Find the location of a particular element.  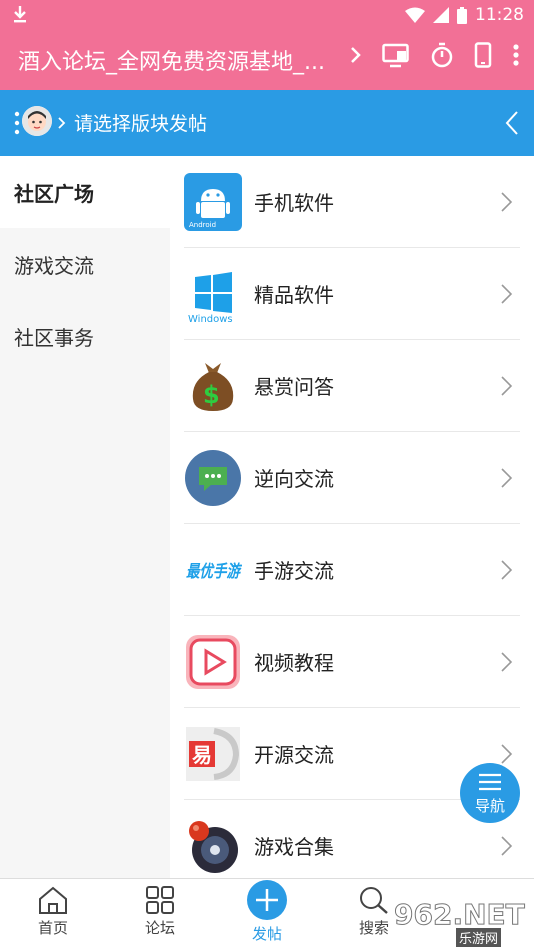

menu-icon is located at coordinates (490, 782).